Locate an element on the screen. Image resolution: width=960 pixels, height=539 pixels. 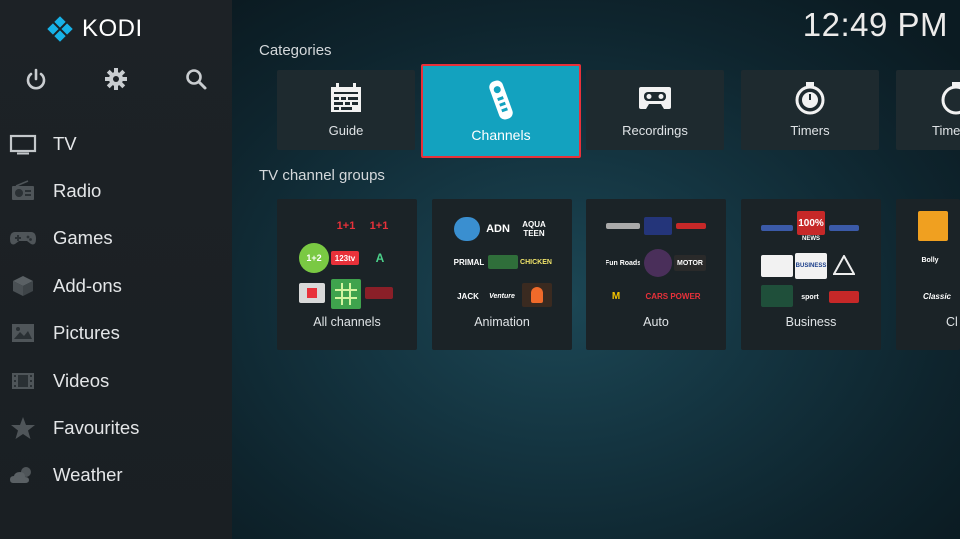
sidebar-item-label: Radio is located at coordinates (77, 191).